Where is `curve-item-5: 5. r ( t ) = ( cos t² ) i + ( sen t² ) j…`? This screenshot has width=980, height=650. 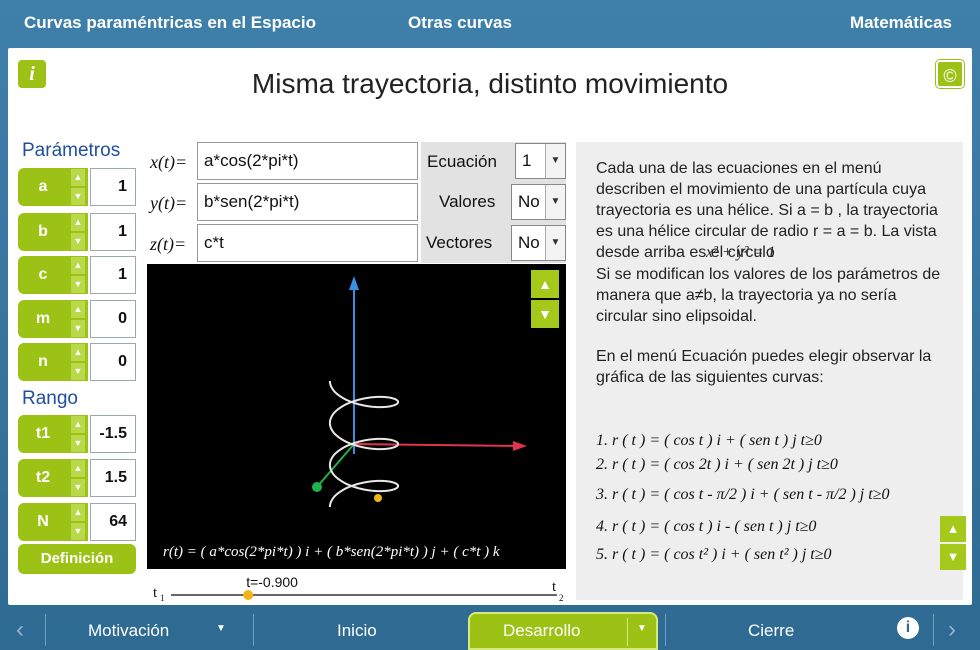 curve-item-5: 5. r ( t ) = ( cos t² ) i + ( sen t² ) j… is located at coordinates (714, 554).